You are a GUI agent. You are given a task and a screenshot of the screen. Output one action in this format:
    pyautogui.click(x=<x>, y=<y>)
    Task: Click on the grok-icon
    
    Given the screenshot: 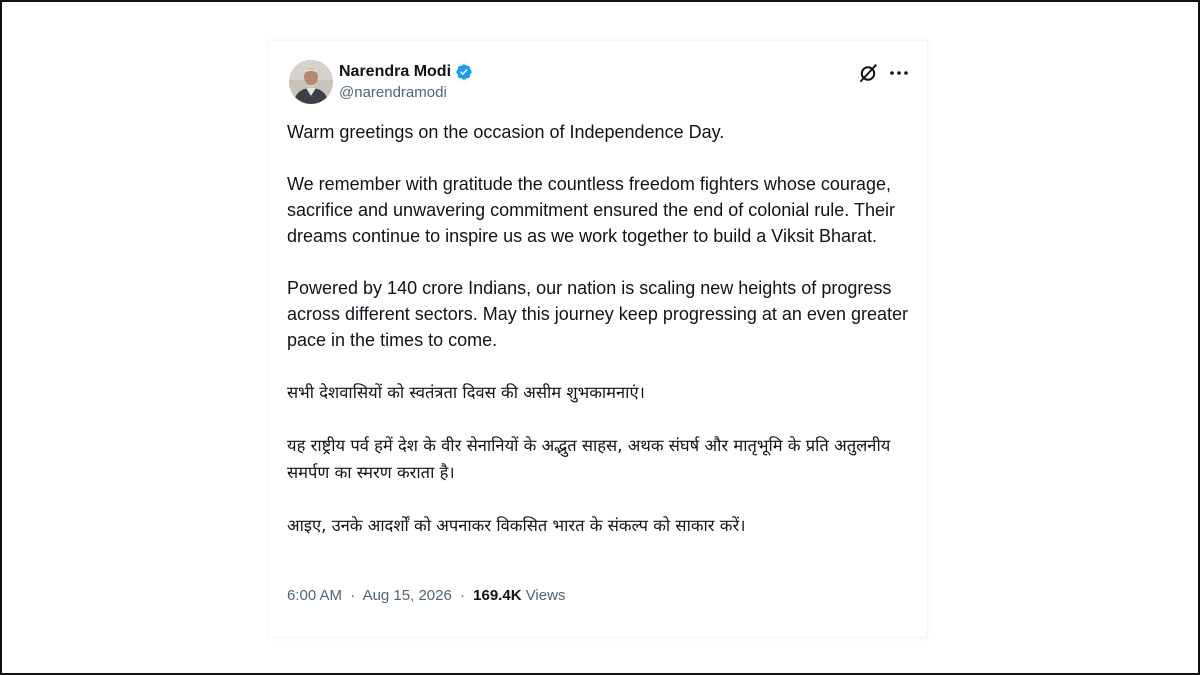 What is the action you would take?
    pyautogui.click(x=868, y=73)
    